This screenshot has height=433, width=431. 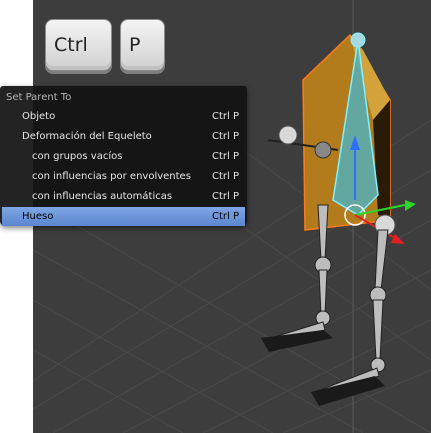 I want to click on menu-item-label: Objeto, so click(x=39, y=116).